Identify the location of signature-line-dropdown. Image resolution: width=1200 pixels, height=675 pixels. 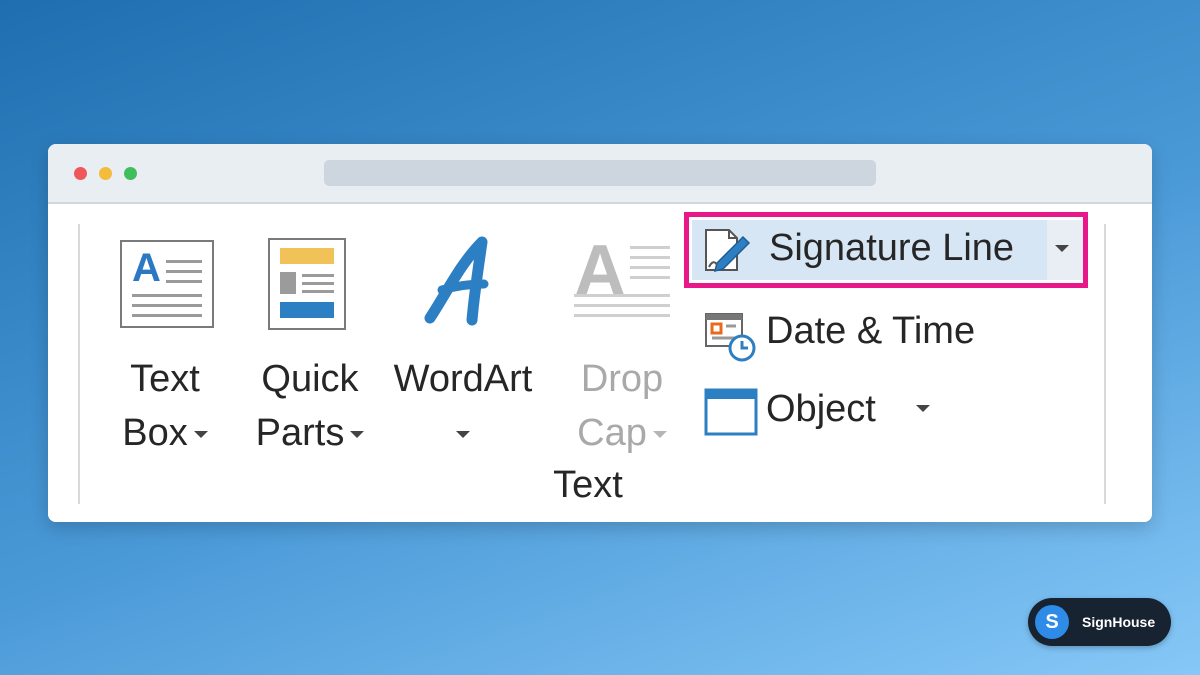
(1065, 250).